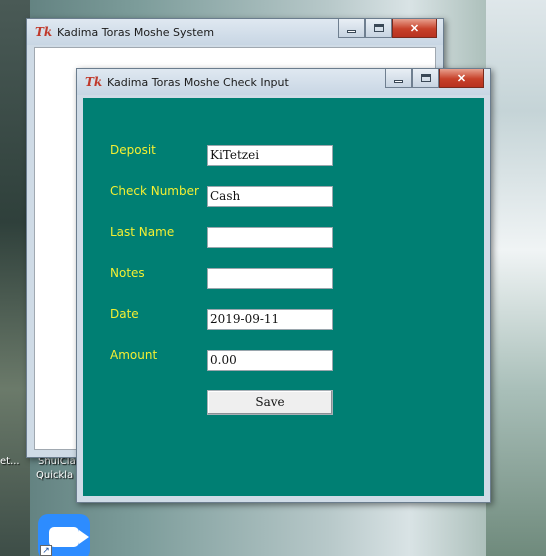 This screenshot has height=556, width=546. I want to click on desktop-right-waterfall, so click(516, 278).